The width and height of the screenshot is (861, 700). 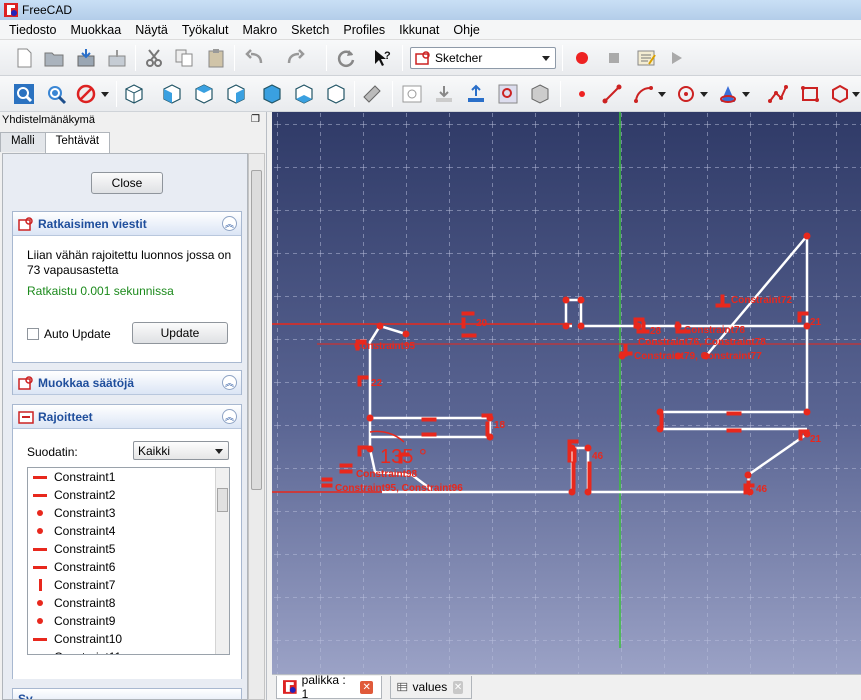 I want to click on refresh-icon, so click(x=346, y=58).